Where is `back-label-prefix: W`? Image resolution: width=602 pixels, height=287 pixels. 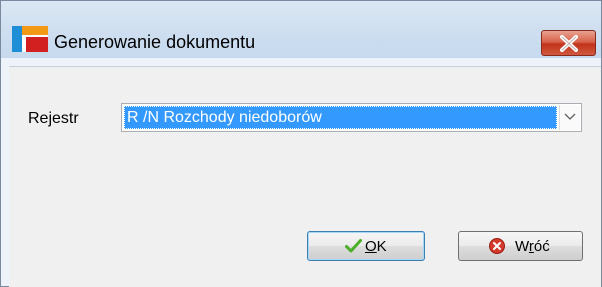 back-label-prefix: W is located at coordinates (522, 246).